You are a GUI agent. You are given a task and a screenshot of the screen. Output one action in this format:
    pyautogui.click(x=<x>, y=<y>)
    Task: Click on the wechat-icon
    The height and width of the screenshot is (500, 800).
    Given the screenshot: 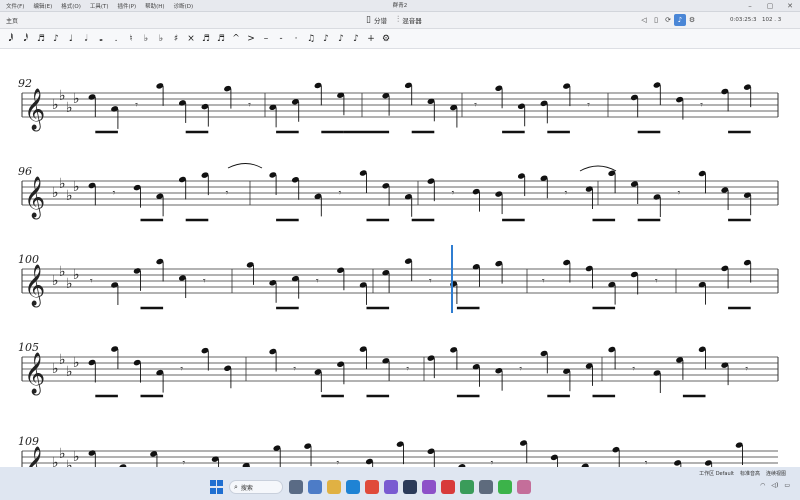 What is the action you would take?
    pyautogui.click(x=505, y=487)
    